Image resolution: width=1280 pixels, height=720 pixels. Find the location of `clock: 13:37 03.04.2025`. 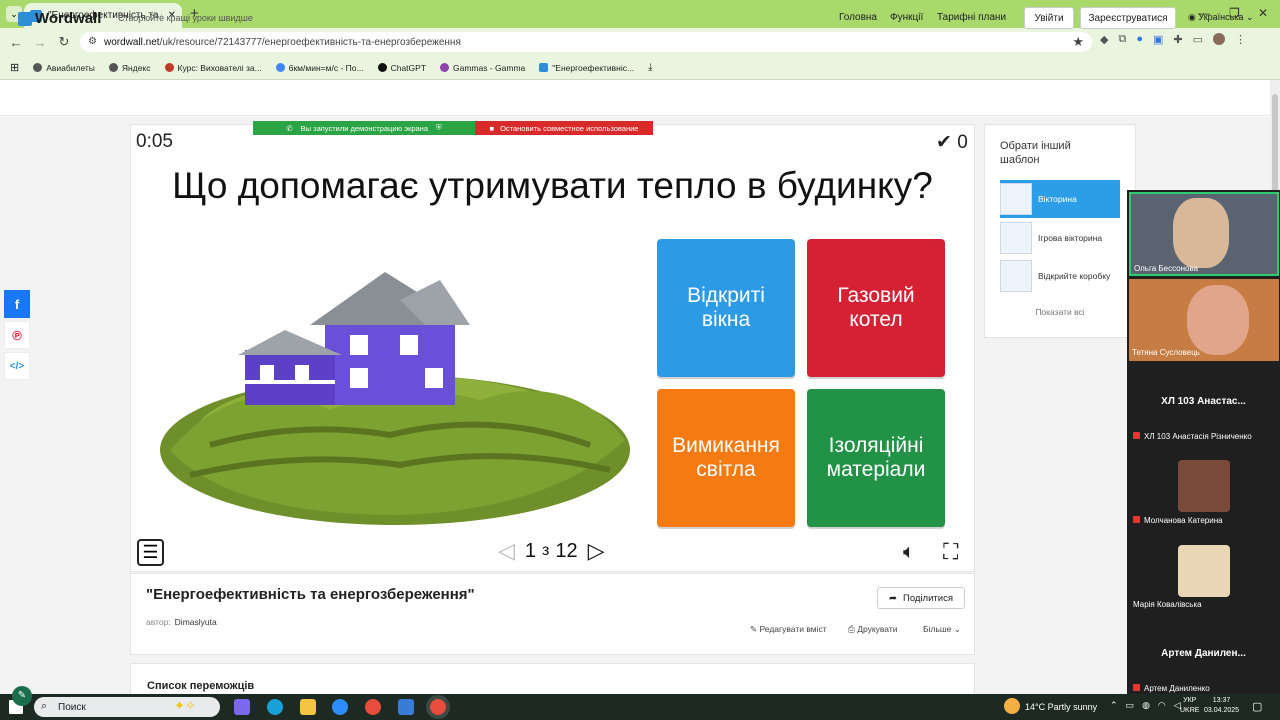

clock: 13:37 03.04.2025 is located at coordinates (1221, 706).